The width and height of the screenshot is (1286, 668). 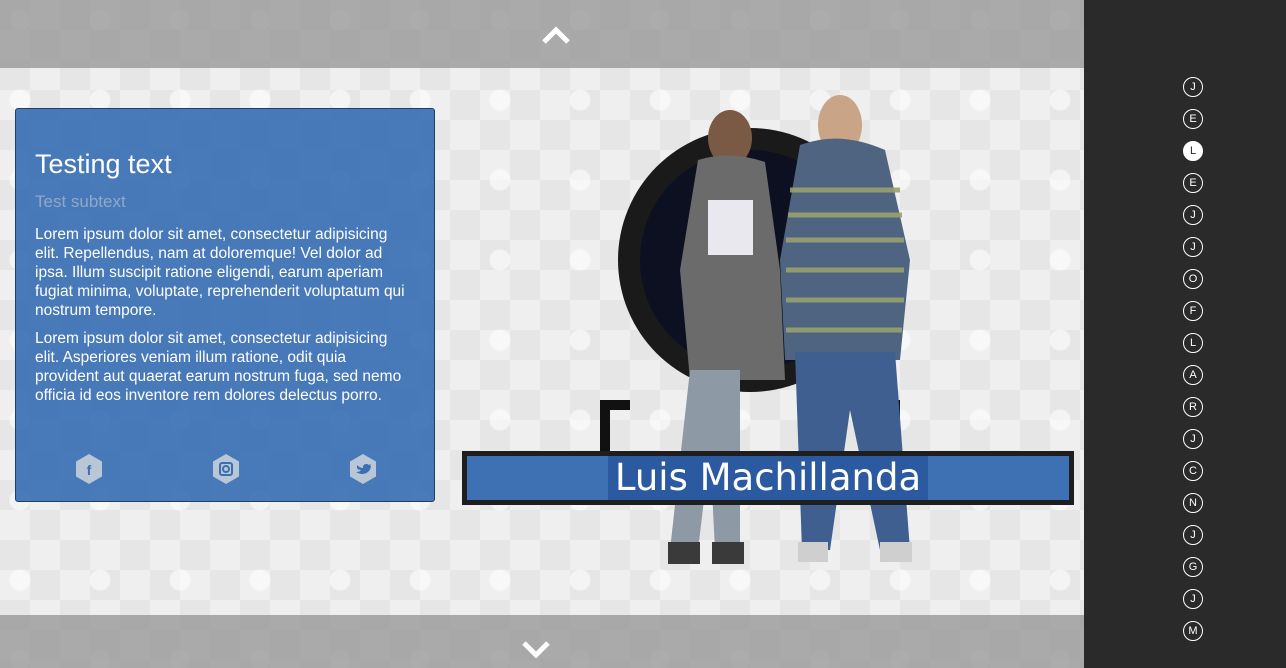 I want to click on sidebar-item-g: G, so click(x=1193, y=567).